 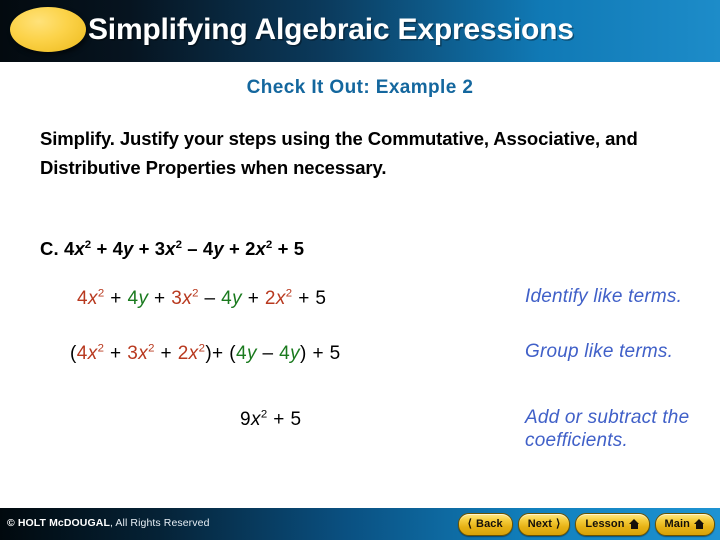 What do you see at coordinates (605, 524) in the screenshot?
I see `lesson-button-label: Lesson` at bounding box center [605, 524].